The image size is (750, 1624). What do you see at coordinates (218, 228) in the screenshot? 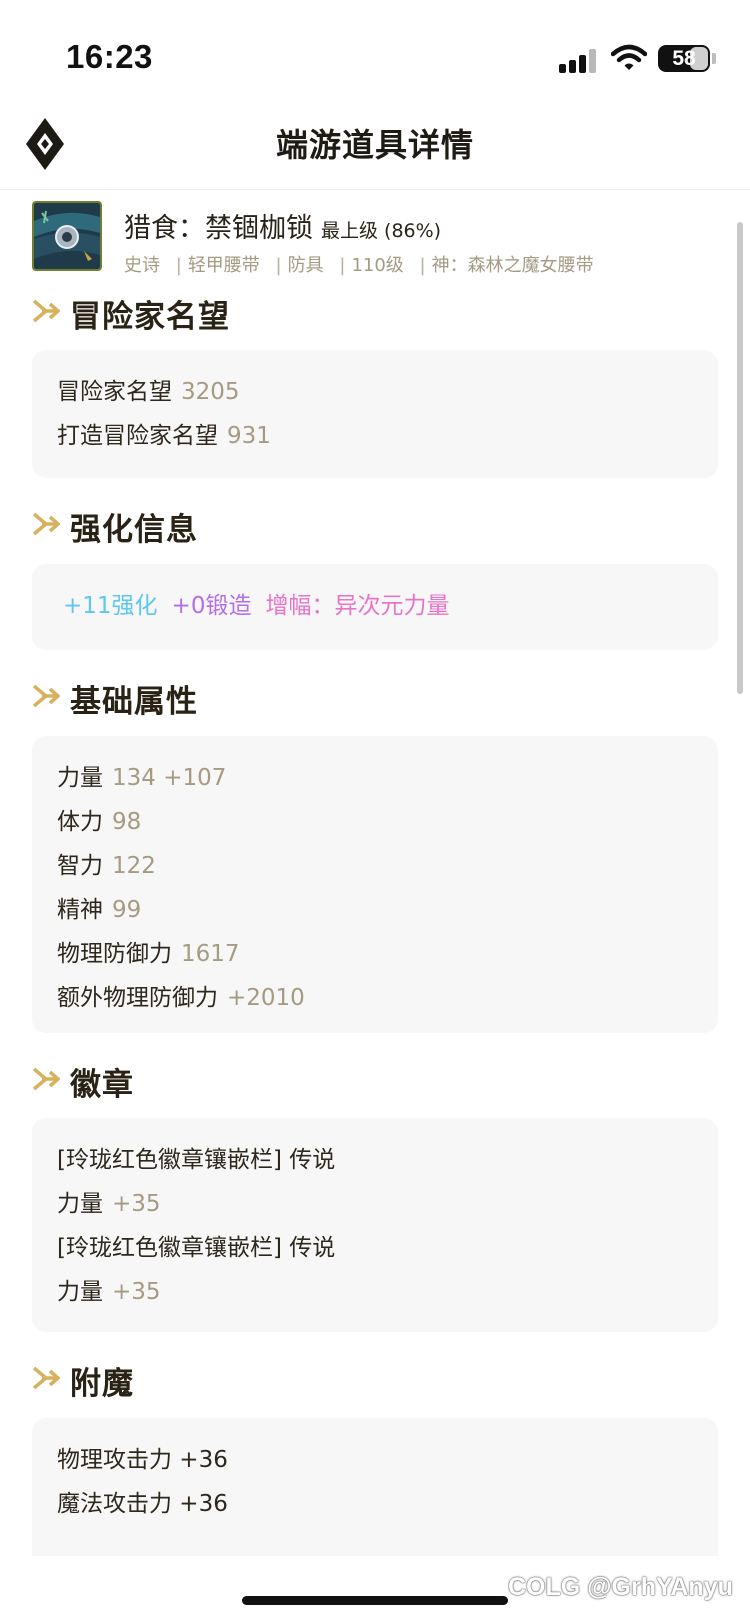
I see `item-name: 猎食：禁锢枷锁` at bounding box center [218, 228].